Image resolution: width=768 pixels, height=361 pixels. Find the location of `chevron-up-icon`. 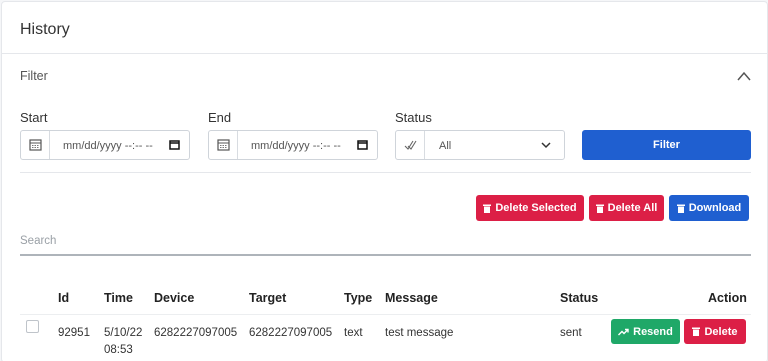

chevron-up-icon is located at coordinates (744, 76).